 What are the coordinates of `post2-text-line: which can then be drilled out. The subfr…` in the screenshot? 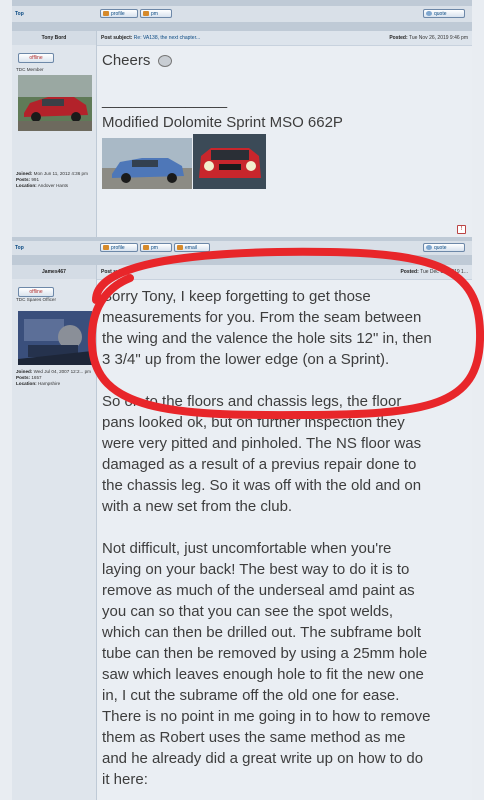 It's located at (262, 632).